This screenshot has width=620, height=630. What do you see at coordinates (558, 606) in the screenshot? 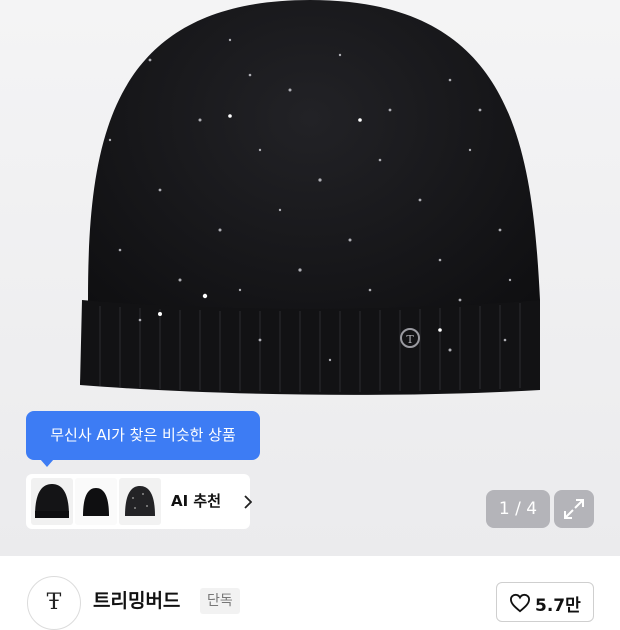
I see `like-count: 5.7만` at bounding box center [558, 606].